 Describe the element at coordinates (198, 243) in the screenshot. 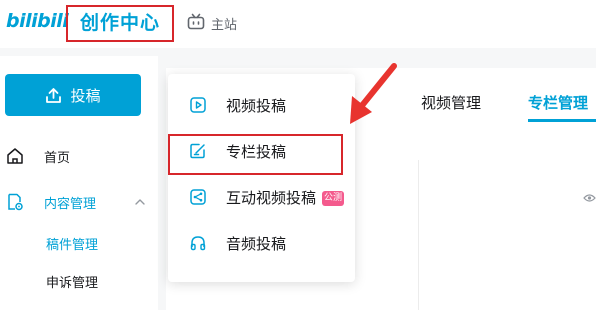

I see `headphones-icon` at that location.